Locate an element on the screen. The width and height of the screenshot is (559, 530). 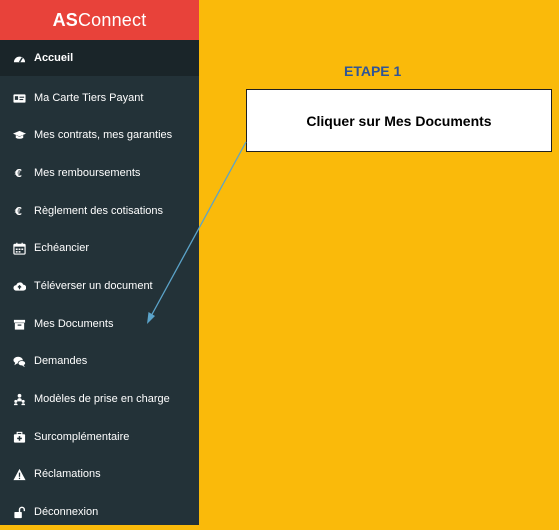
sidebar-item-label: Réclamations is located at coordinates (67, 474).